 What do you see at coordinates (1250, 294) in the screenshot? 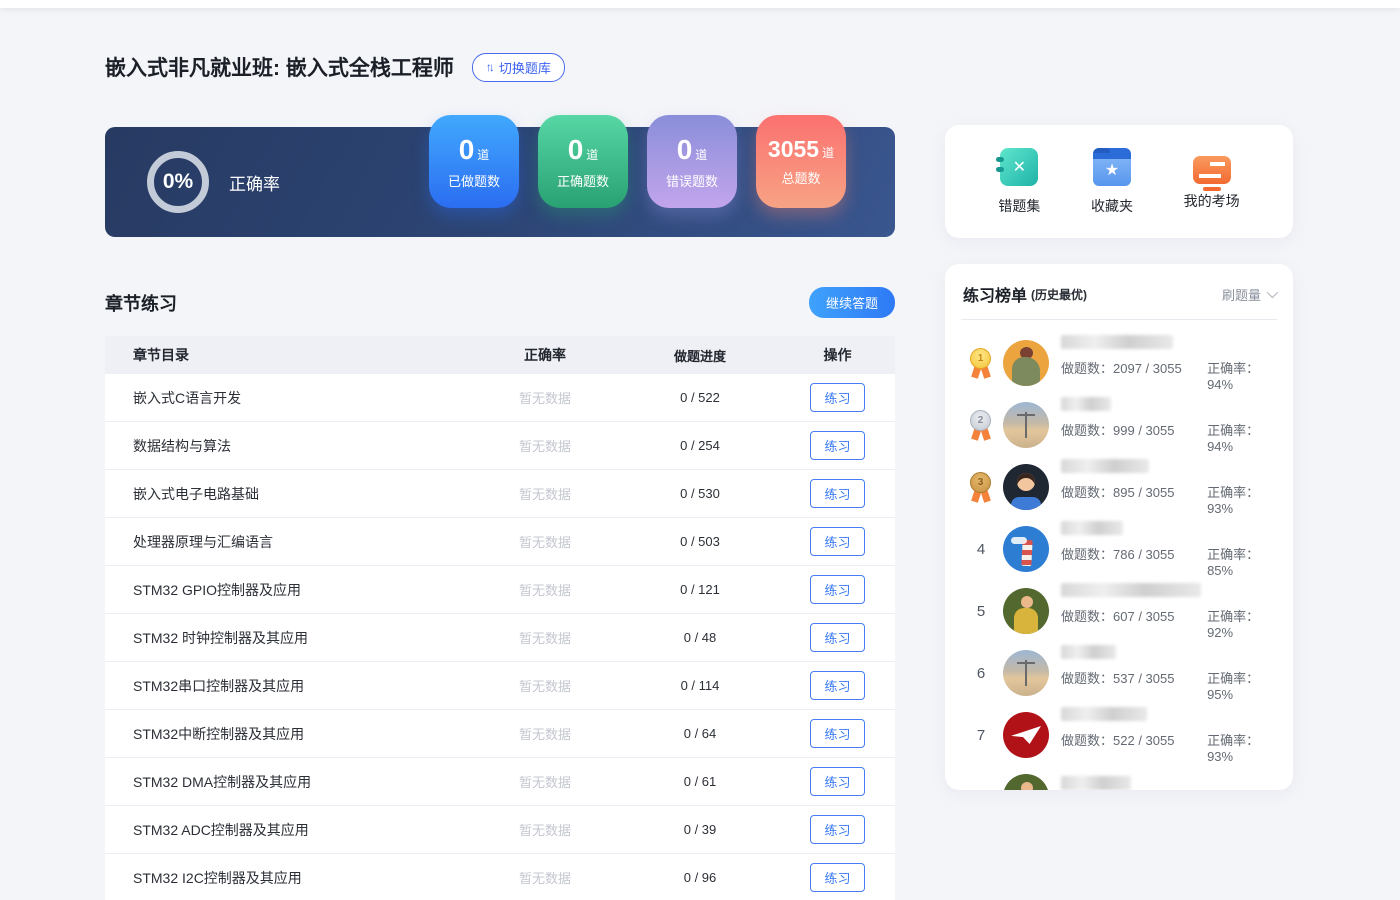
I see `leaderboard-sort-select: 刷题量` at bounding box center [1250, 294].